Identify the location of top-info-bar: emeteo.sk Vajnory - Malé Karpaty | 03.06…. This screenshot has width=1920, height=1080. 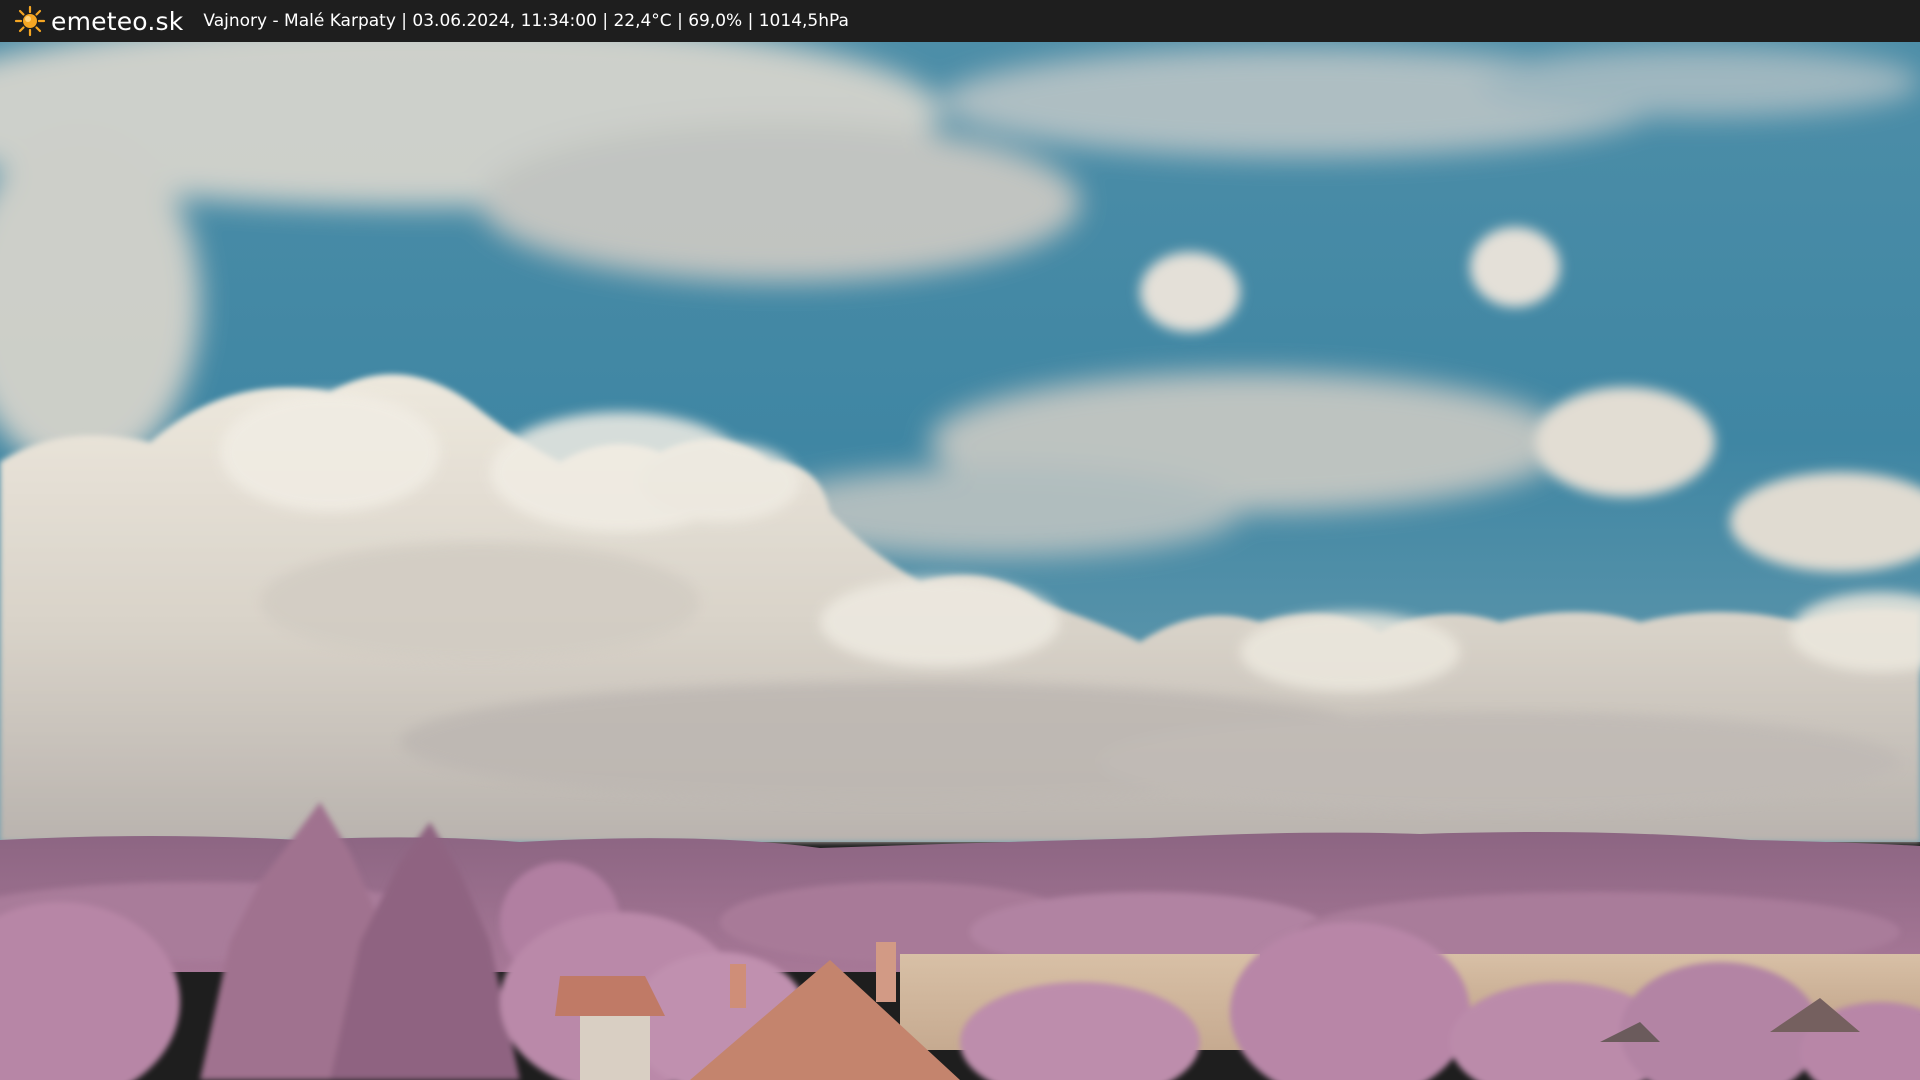
(960, 21).